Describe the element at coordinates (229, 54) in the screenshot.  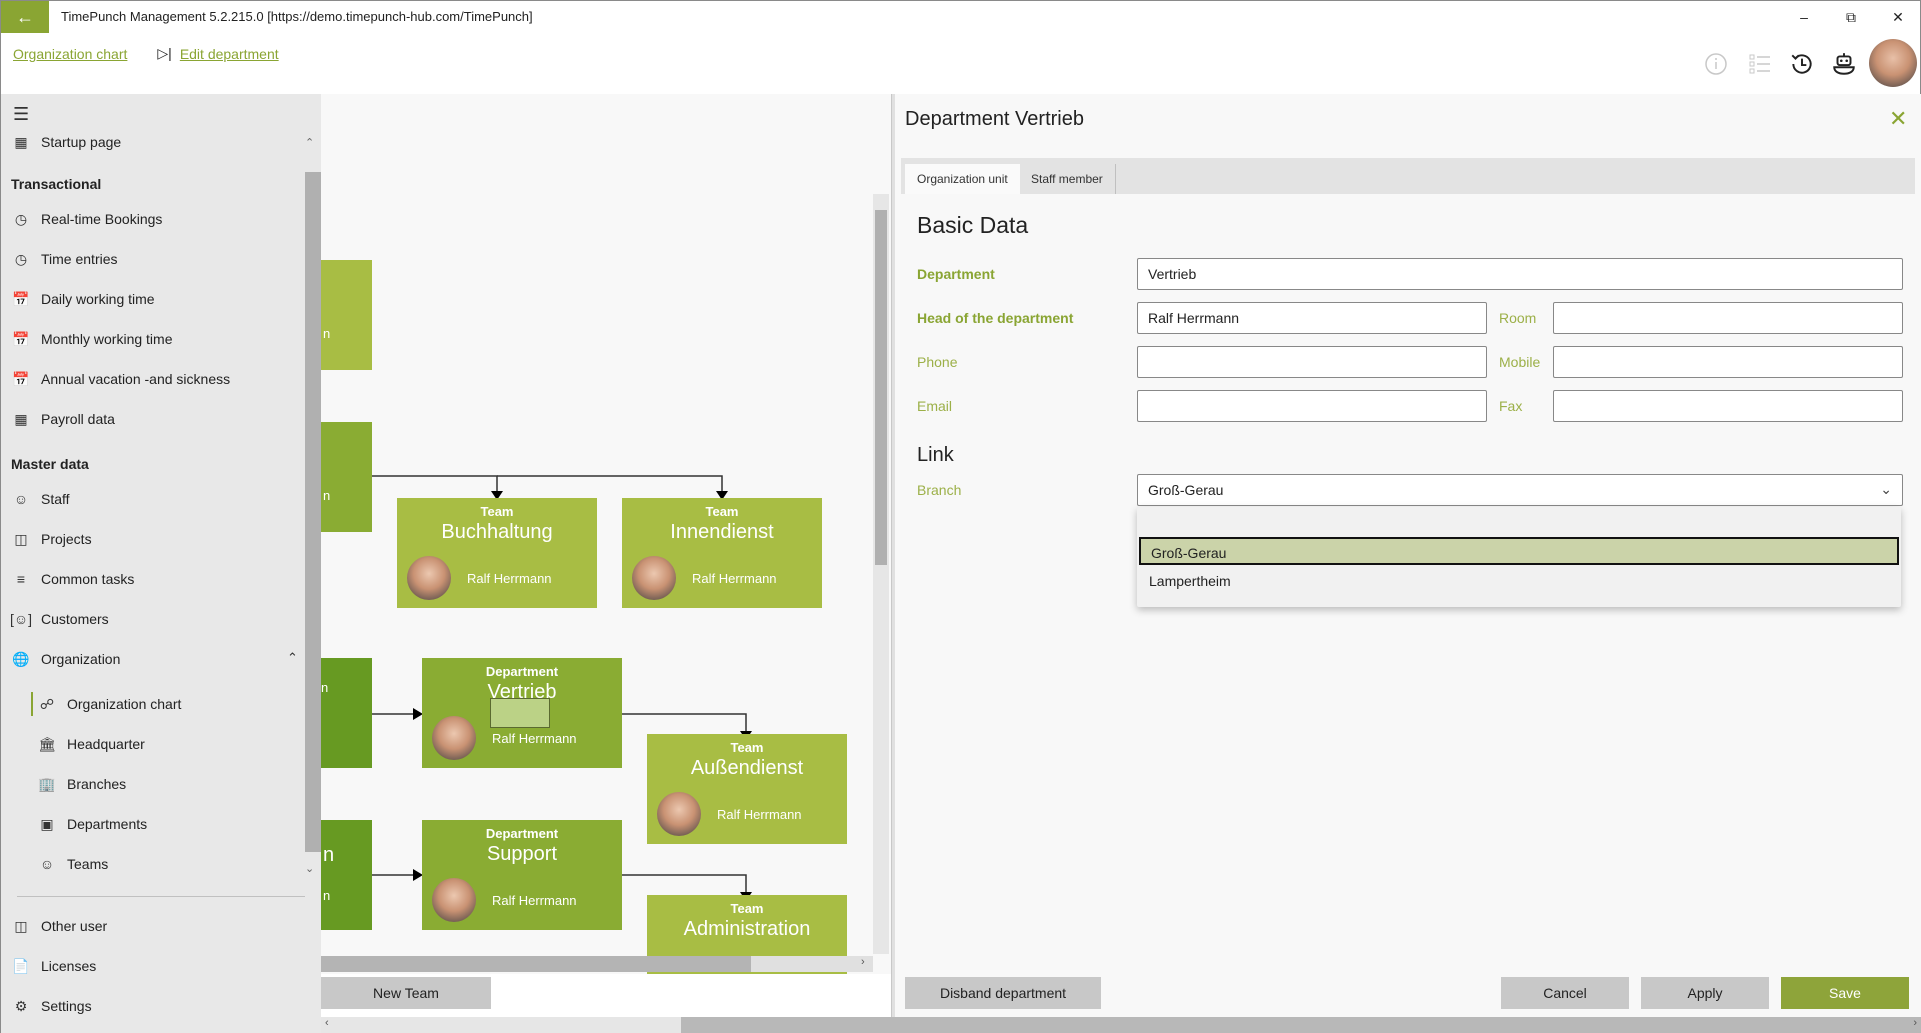
I see `breadcrumb-edit-department: Edit department` at that location.